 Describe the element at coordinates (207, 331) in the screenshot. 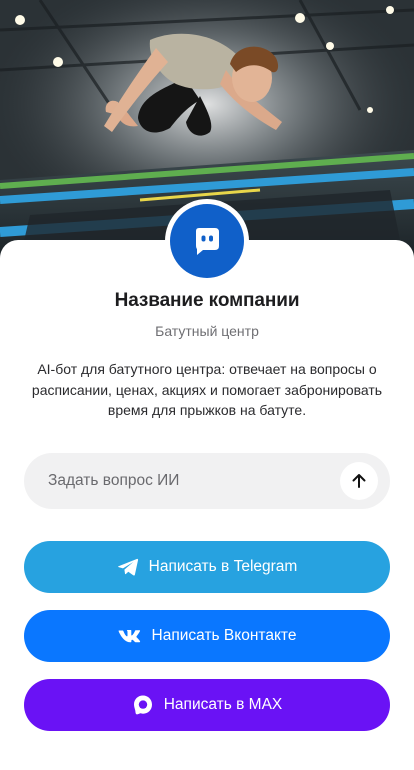

I see `company-subtitle: Батутный центр` at that location.